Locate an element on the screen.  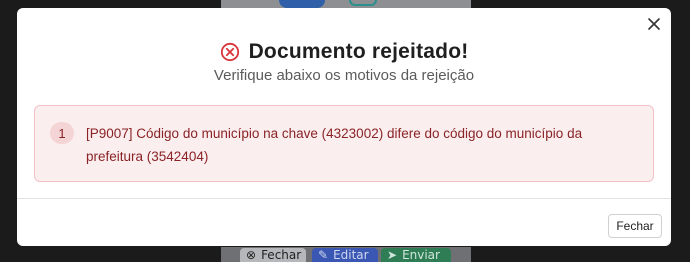
background-edit-button: ✎ Editar is located at coordinates (345, 255).